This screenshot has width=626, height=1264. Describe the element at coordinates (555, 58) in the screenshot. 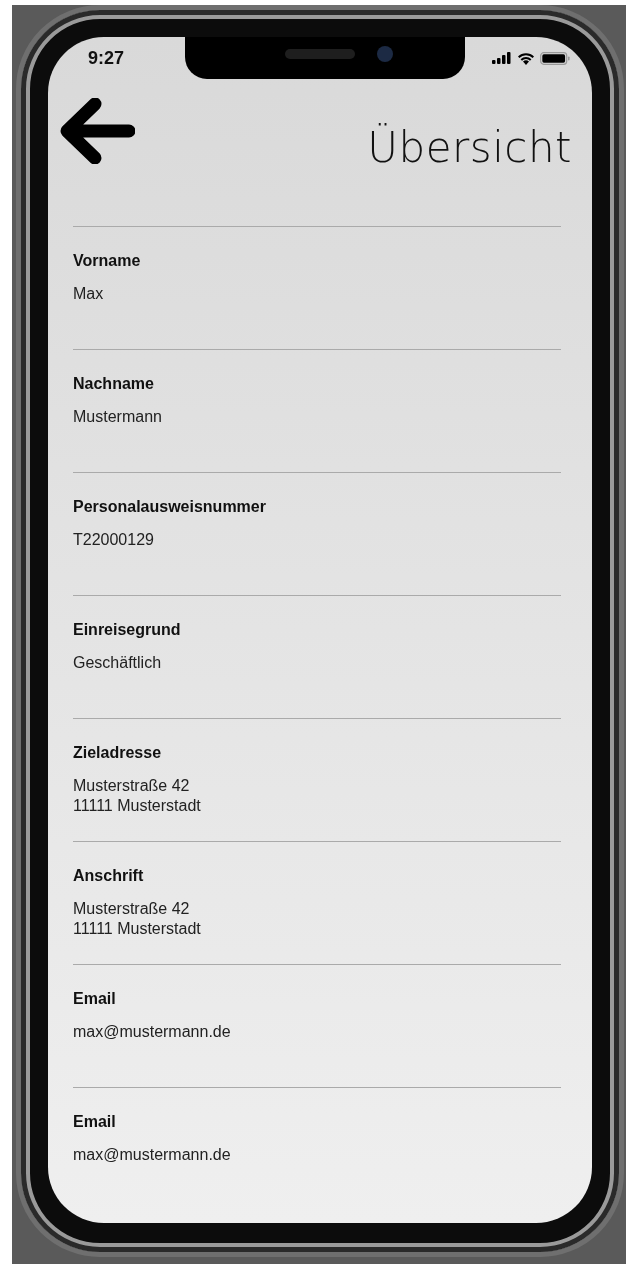

I see `battery-icon` at that location.